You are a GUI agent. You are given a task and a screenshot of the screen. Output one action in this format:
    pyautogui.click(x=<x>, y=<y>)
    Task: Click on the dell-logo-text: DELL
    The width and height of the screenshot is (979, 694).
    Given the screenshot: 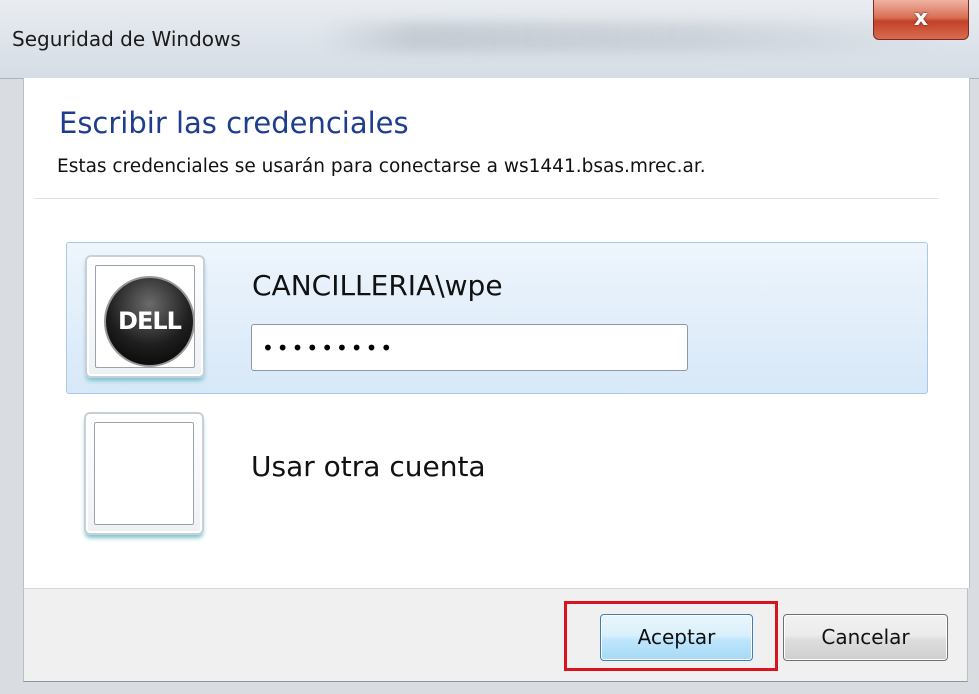 What is the action you would take?
    pyautogui.click(x=150, y=321)
    